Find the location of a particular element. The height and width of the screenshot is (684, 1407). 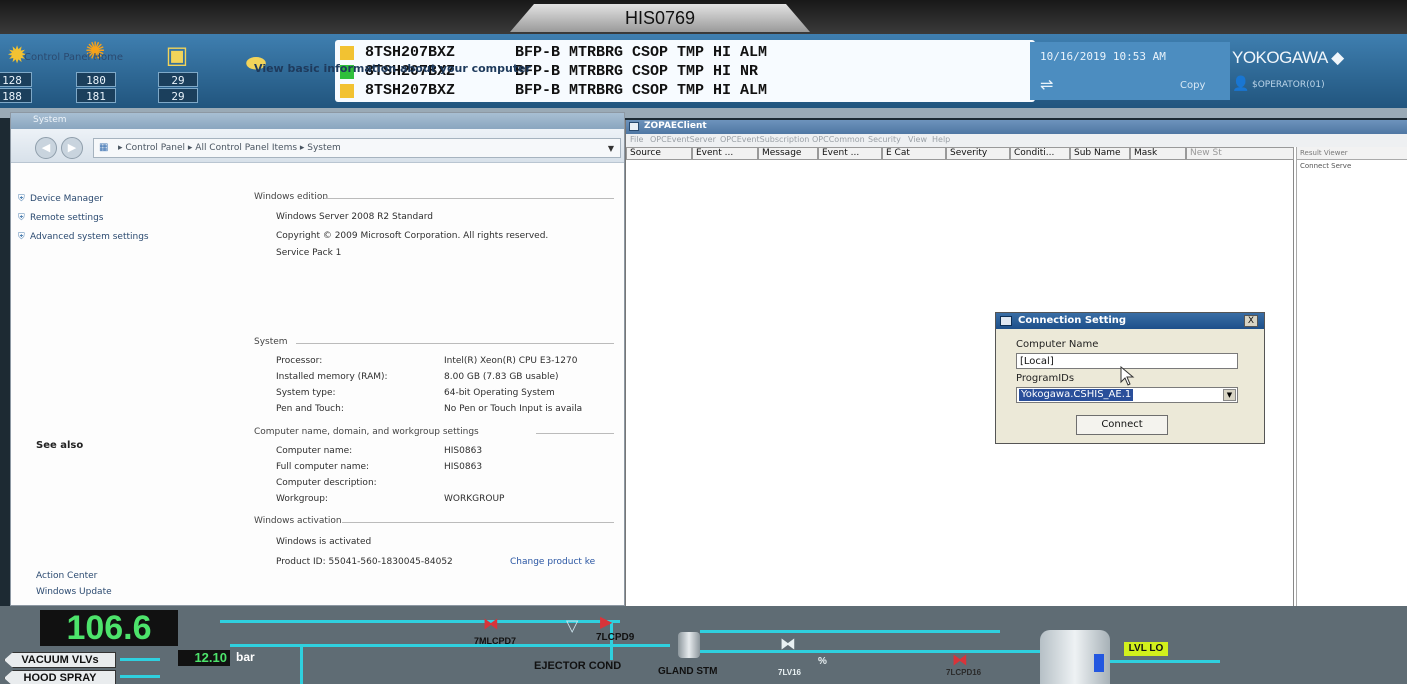

see-also-heading: See also is located at coordinates (60, 445).